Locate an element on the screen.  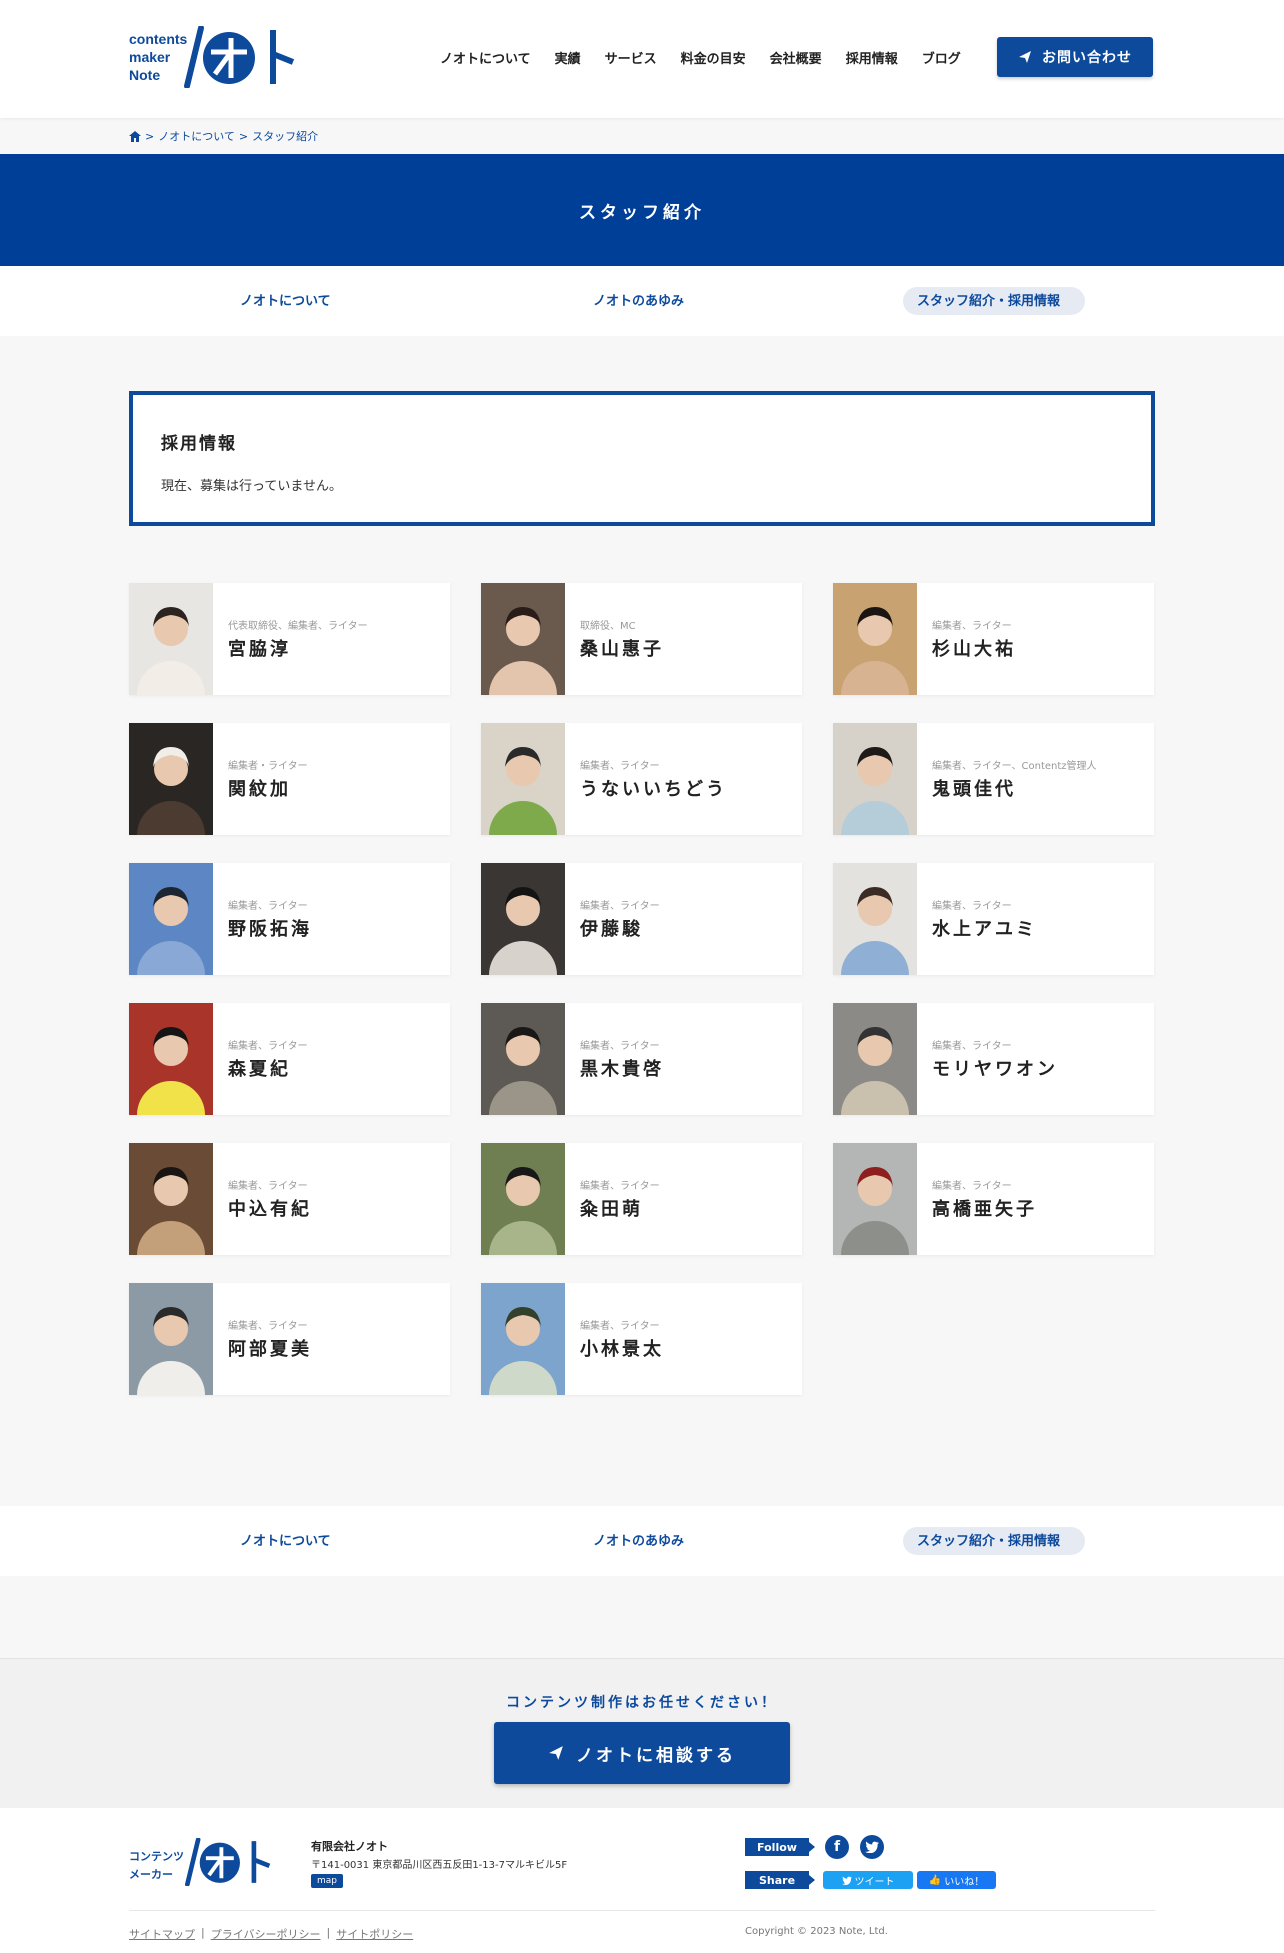
staff-card: 編集者、ライター小林景太 is located at coordinates (641, 1339).